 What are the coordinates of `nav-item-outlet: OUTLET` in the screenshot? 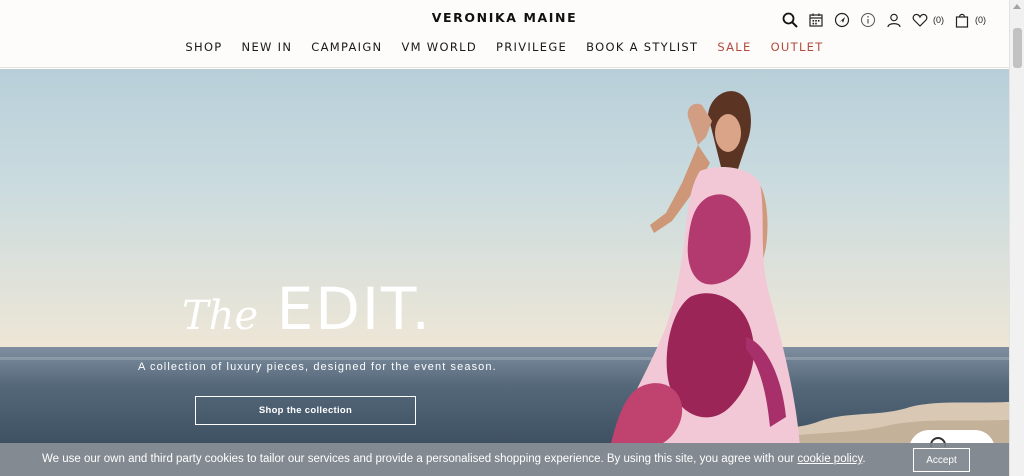 It's located at (797, 47).